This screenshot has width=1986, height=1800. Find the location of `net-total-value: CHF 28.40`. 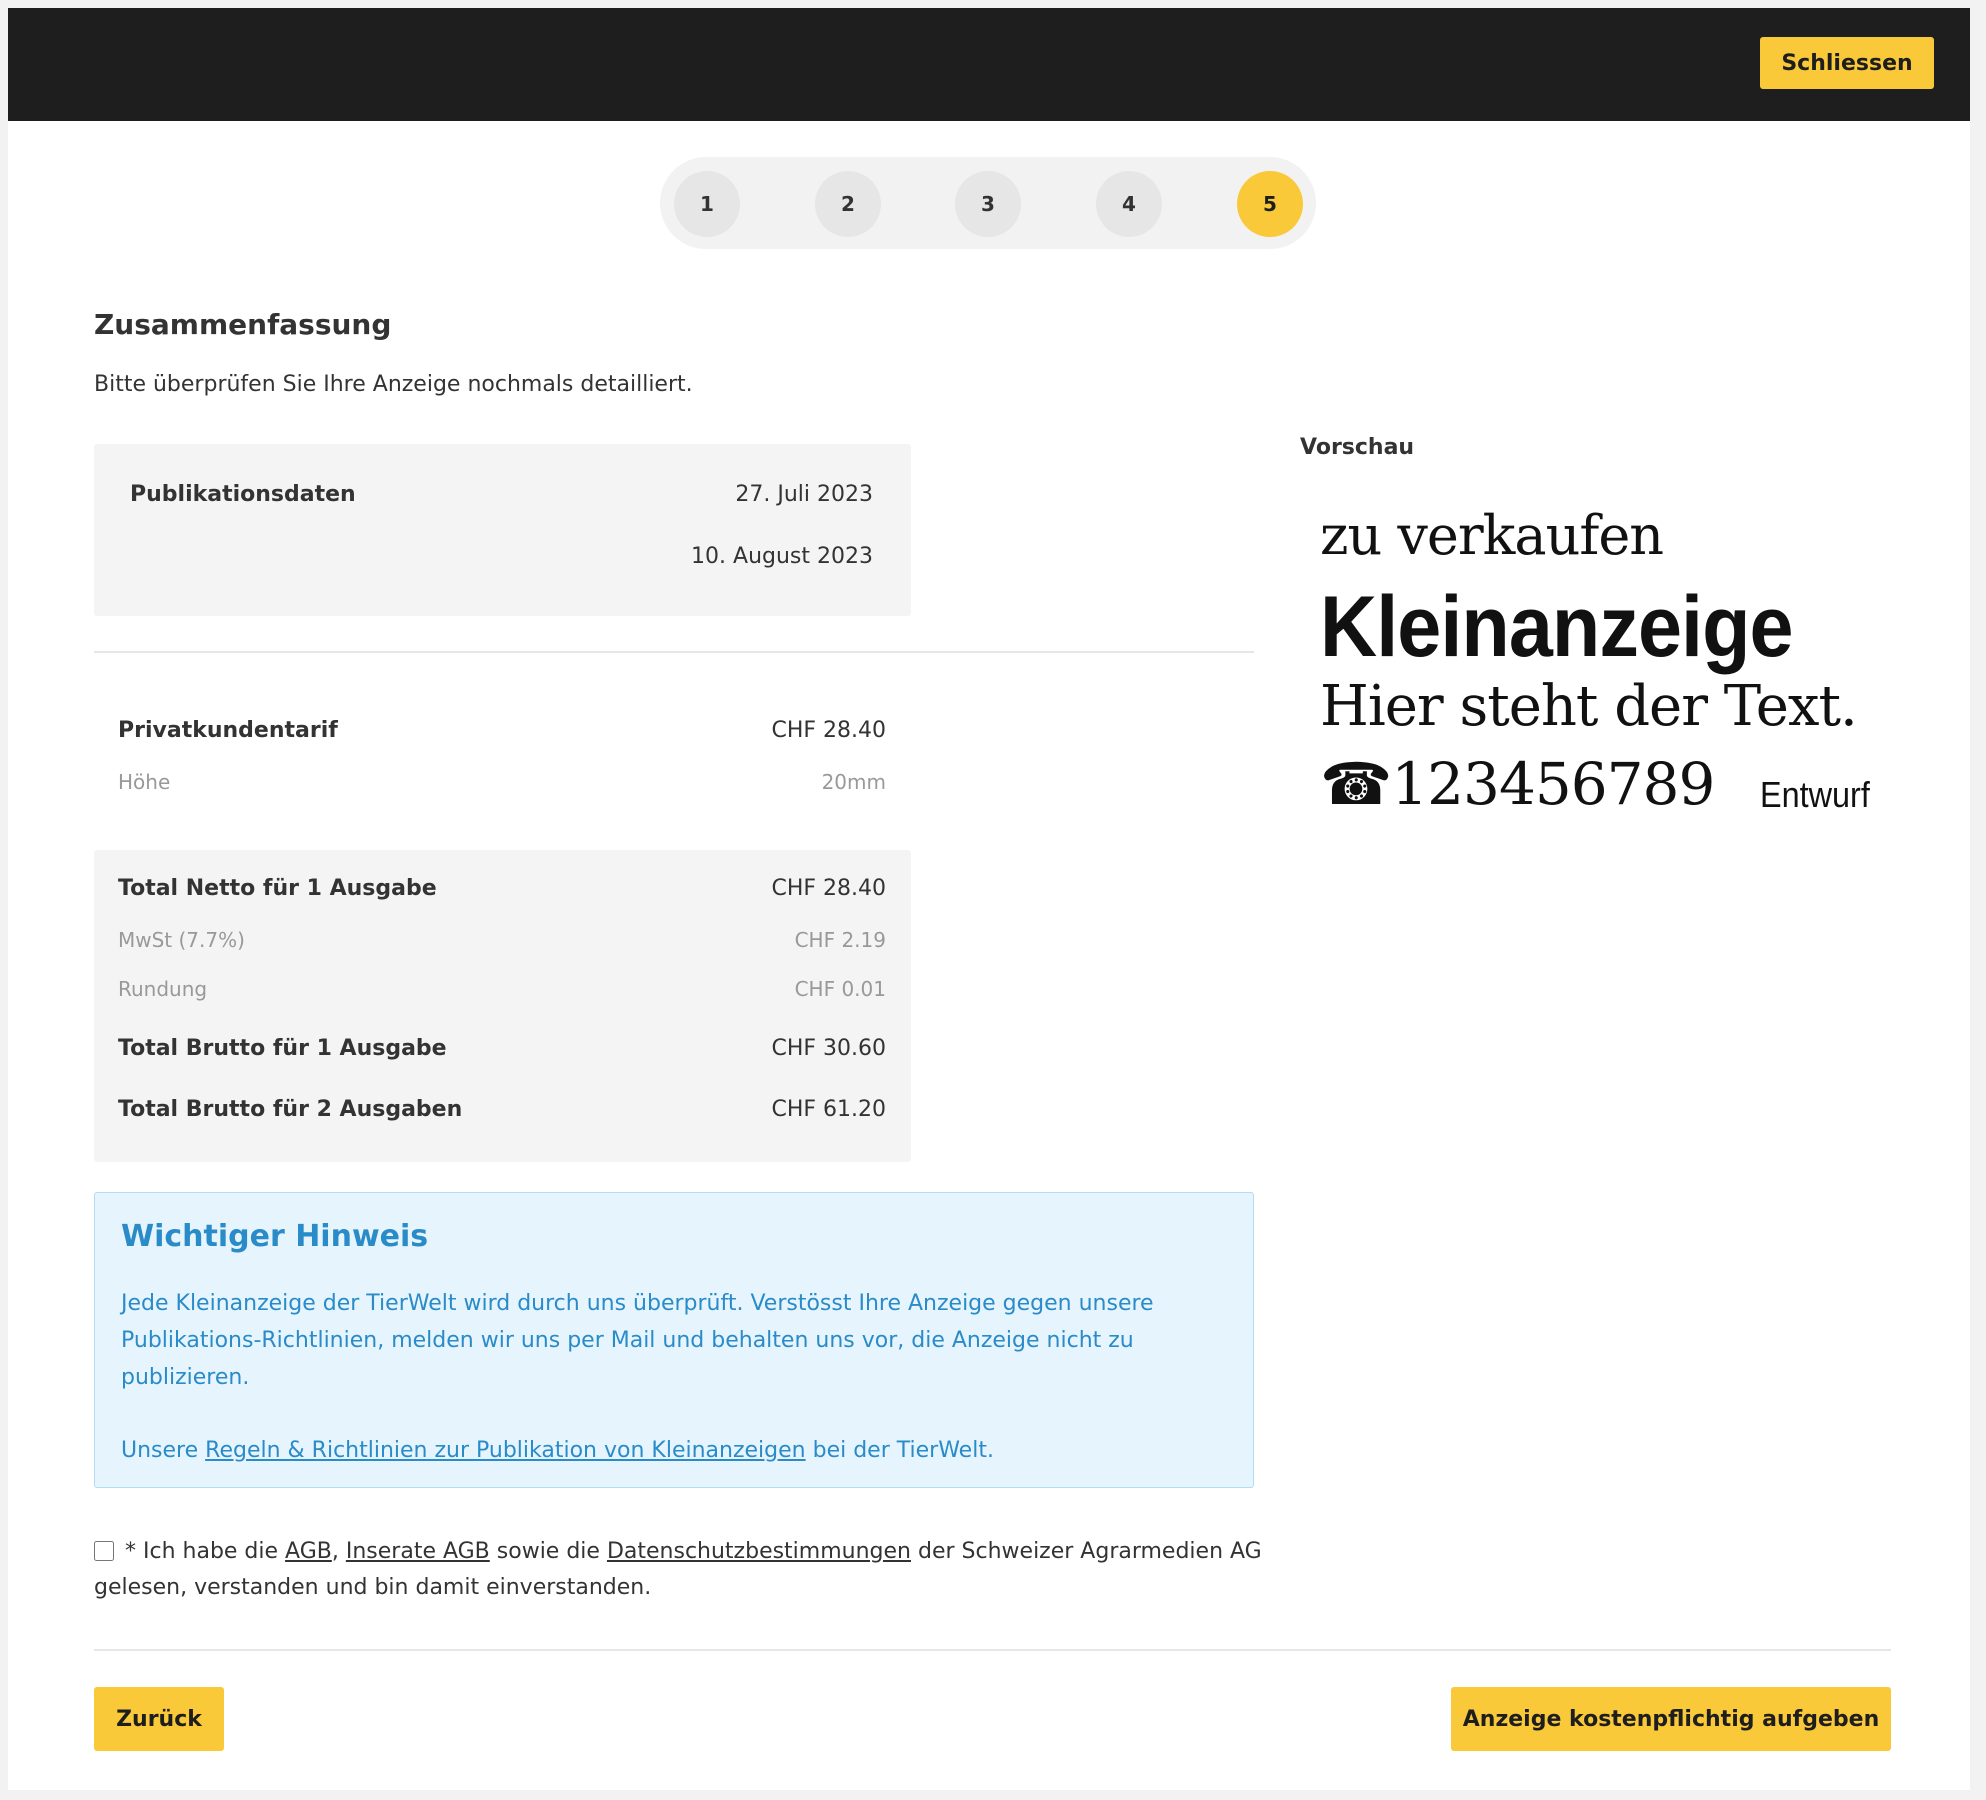

net-total-value: CHF 28.40 is located at coordinates (828, 888).